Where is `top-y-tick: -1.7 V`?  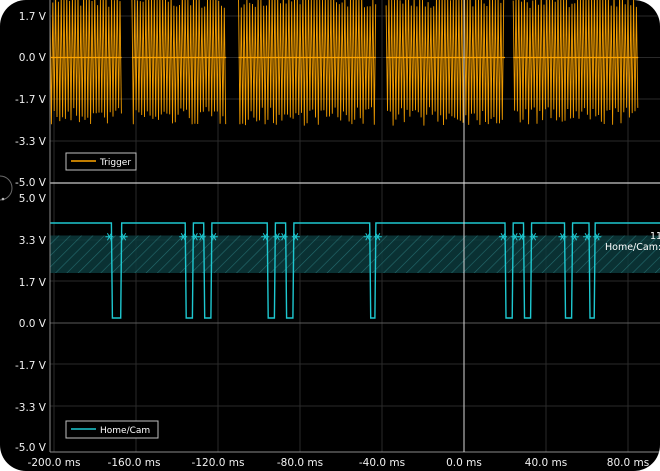 top-y-tick: -1.7 V is located at coordinates (31, 100).